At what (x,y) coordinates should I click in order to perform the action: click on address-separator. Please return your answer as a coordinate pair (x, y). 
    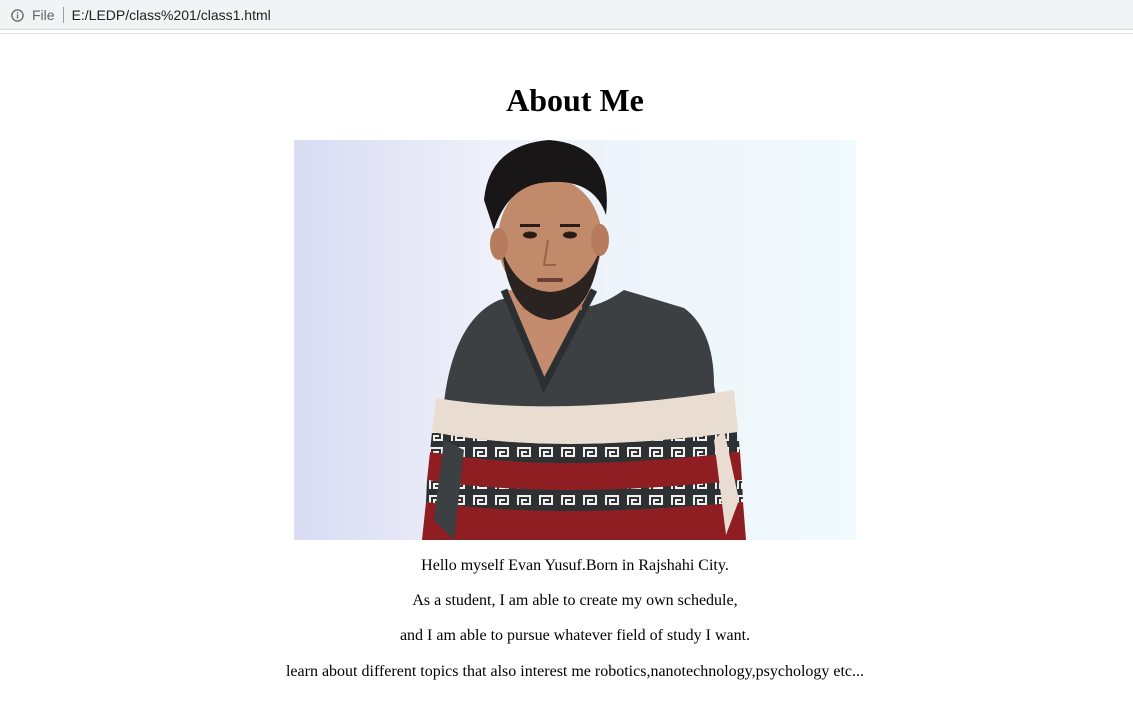
    Looking at the image, I should click on (63, 15).